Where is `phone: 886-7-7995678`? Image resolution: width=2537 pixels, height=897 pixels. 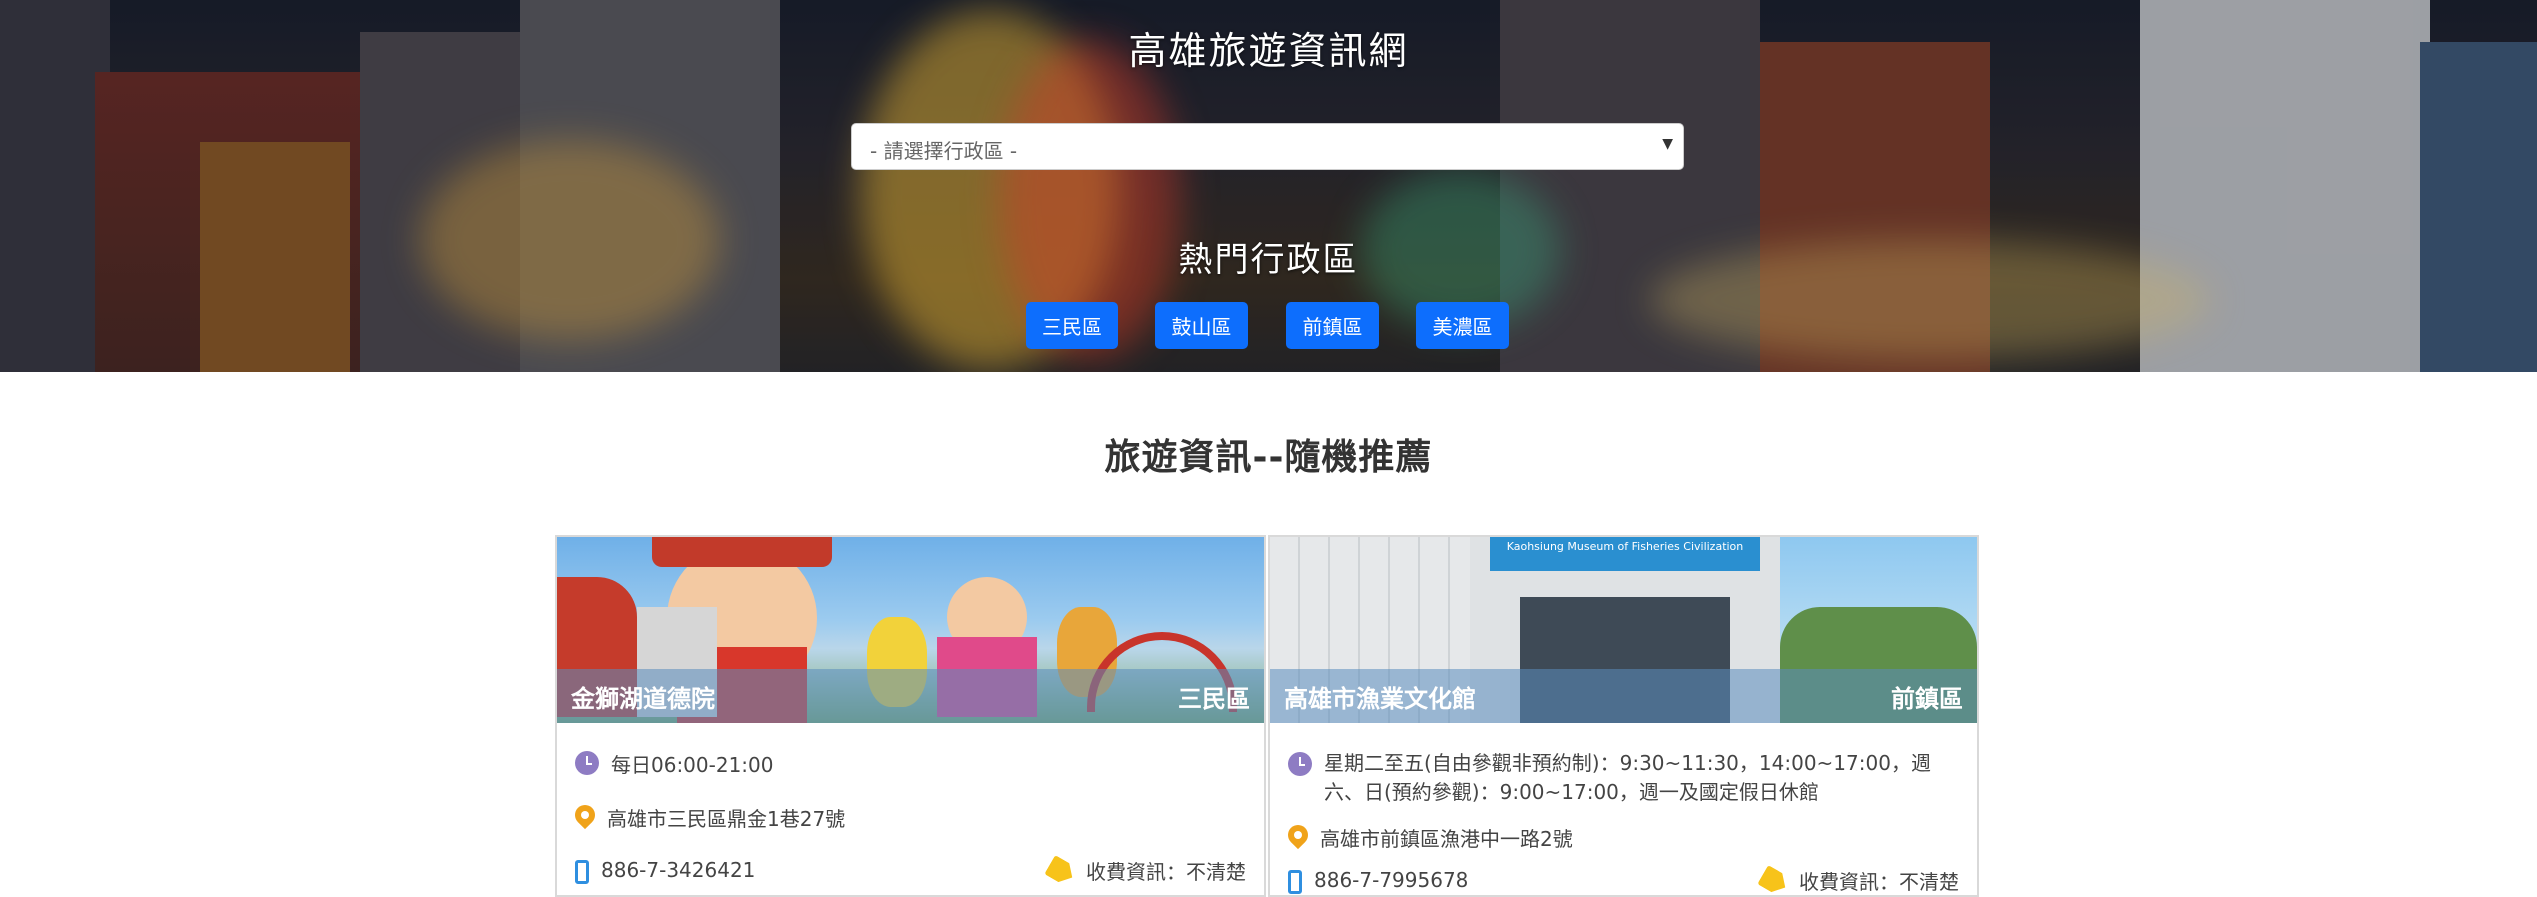
phone: 886-7-7995678 is located at coordinates (1378, 881).